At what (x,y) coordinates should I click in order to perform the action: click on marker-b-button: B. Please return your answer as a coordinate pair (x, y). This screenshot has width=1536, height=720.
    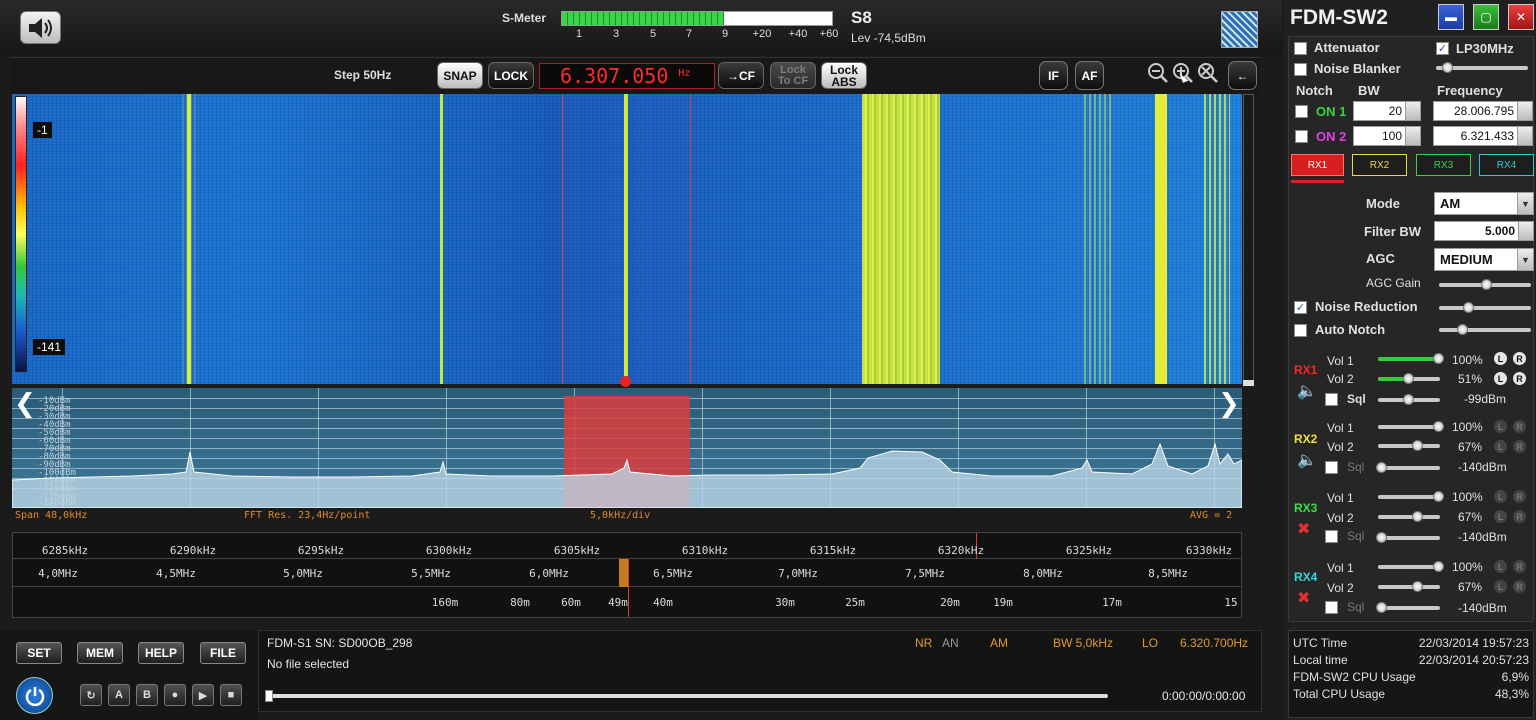
    Looking at the image, I should click on (147, 695).